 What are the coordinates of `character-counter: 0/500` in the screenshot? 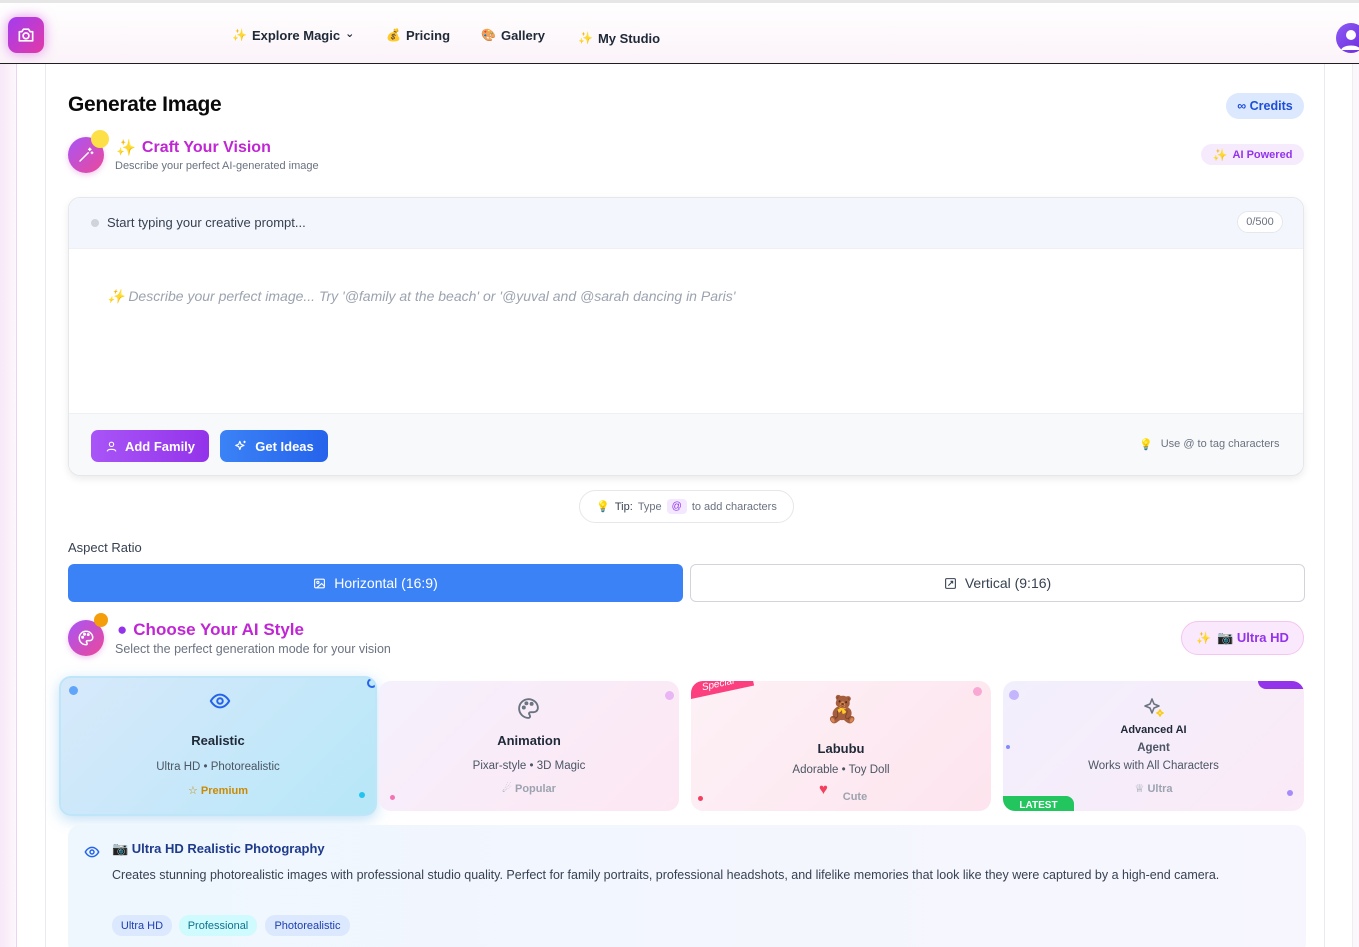 It's located at (1260, 222).